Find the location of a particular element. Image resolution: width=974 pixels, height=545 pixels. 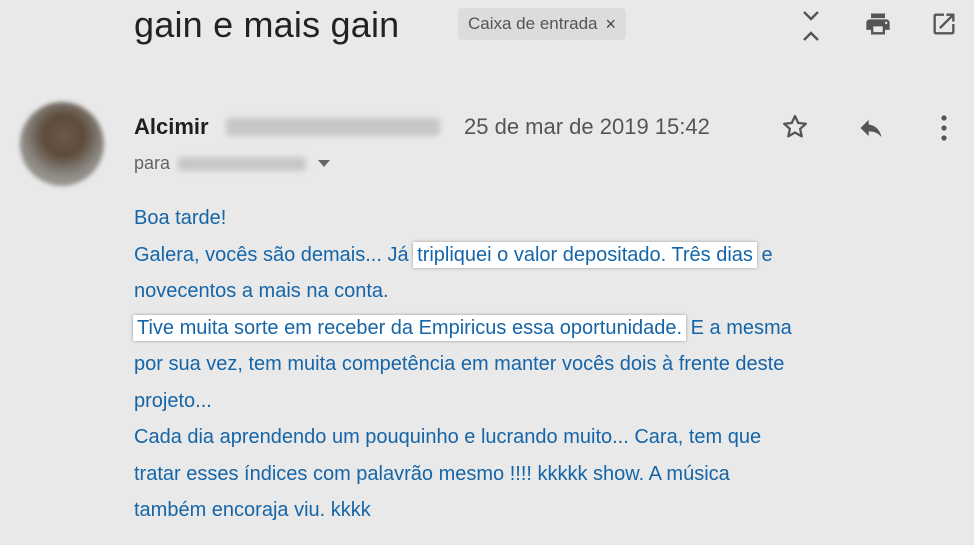

body-text: Galera, vocês são demais... Já is located at coordinates (274, 254).